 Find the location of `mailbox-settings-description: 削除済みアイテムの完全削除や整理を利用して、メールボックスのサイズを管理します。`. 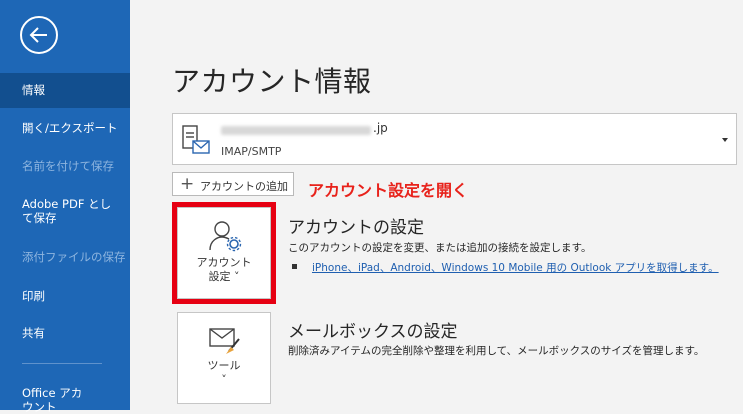

mailbox-settings-description: 削除済みアイテムの完全削除や整理を利用して、メールボックスのサイズを管理します。 is located at coordinates (496, 351).